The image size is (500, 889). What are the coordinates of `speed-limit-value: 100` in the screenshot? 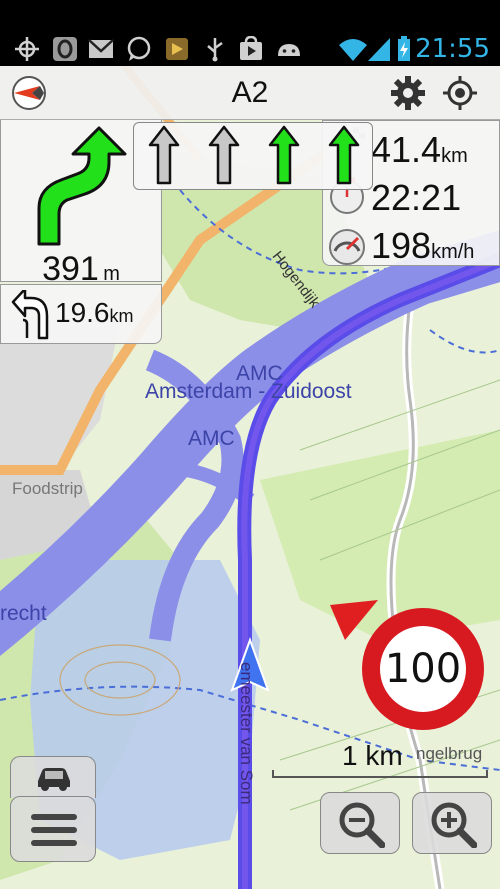 It's located at (423, 669).